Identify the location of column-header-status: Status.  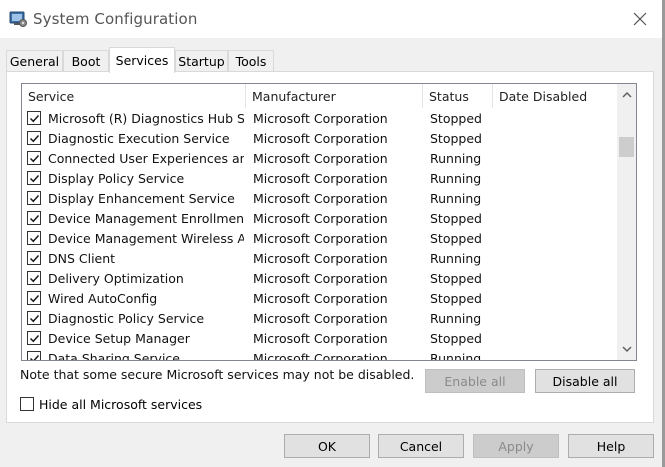
(458, 96).